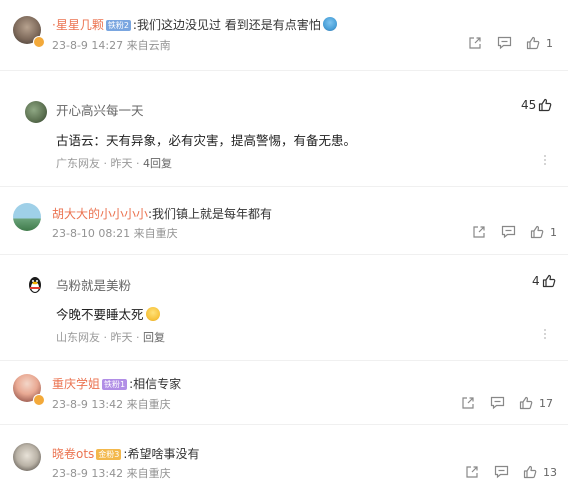 Image resolution: width=568 pixels, height=504 pixels. I want to click on qq-penguin-avatar, so click(35, 285).